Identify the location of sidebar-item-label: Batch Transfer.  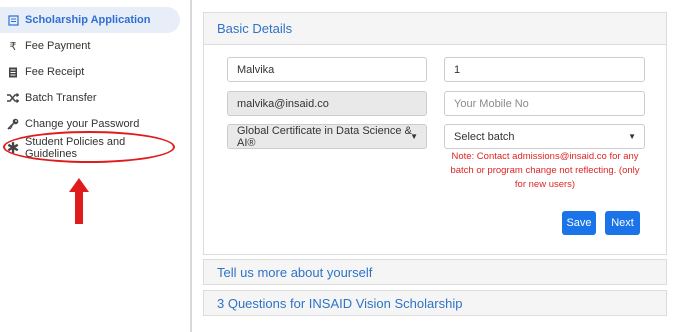
(61, 98).